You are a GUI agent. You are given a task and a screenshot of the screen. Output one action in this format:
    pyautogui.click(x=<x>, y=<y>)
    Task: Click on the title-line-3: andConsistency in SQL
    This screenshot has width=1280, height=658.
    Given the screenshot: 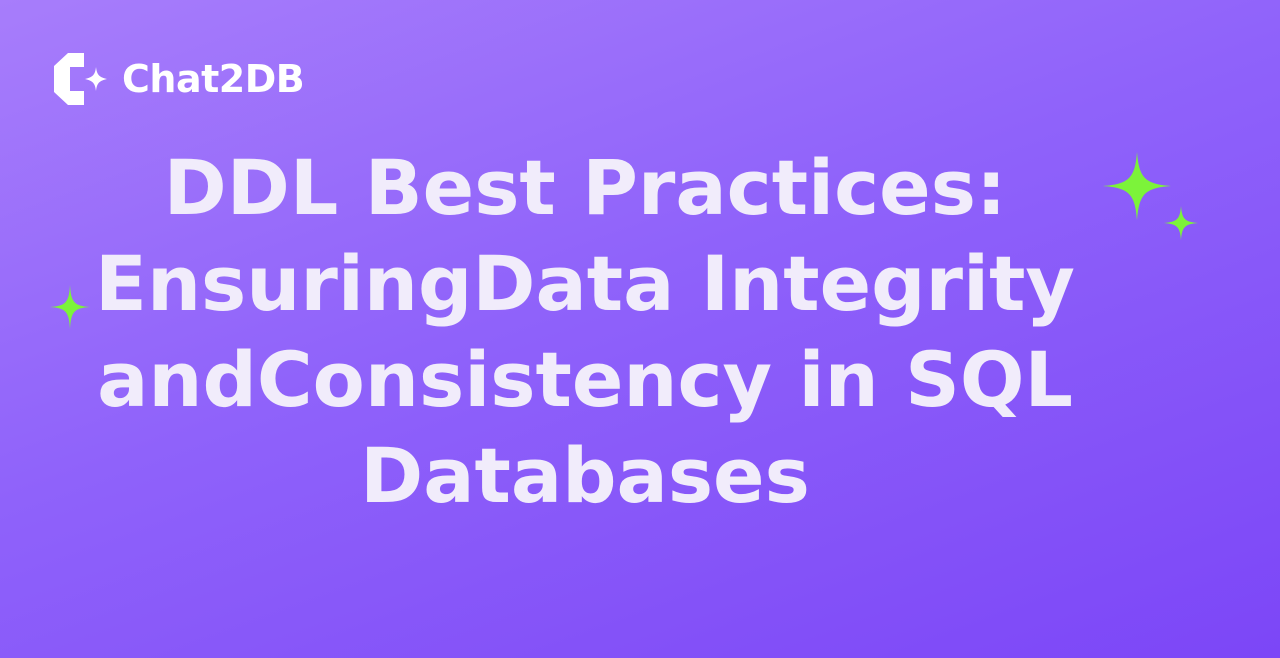 What is the action you would take?
    pyautogui.click(x=585, y=379)
    